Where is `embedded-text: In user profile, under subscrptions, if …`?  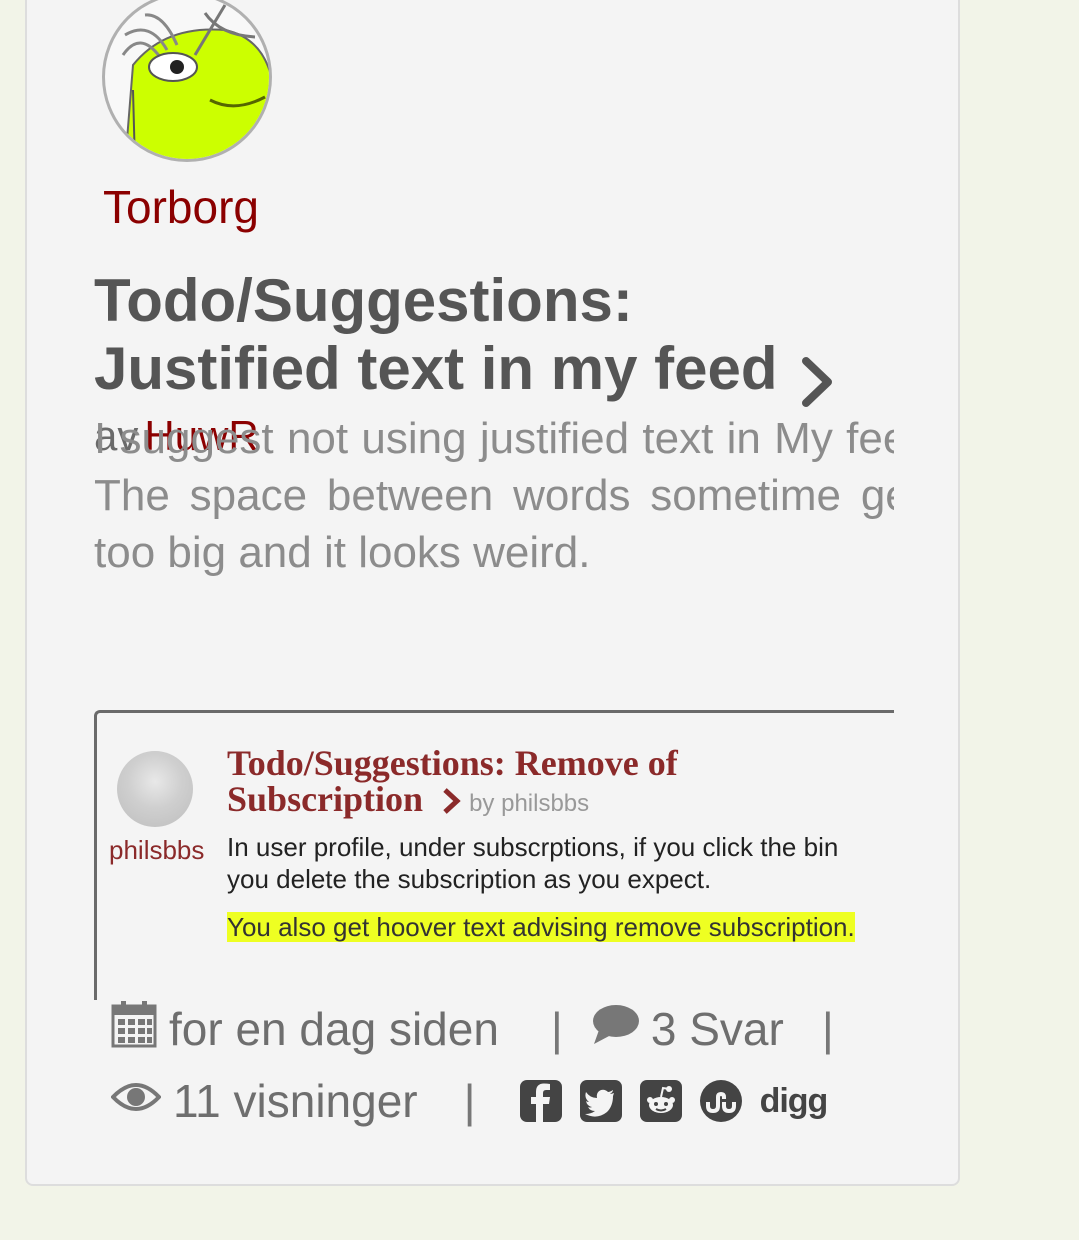 embedded-text: In user profile, under subscrptions, if … is located at coordinates (533, 863).